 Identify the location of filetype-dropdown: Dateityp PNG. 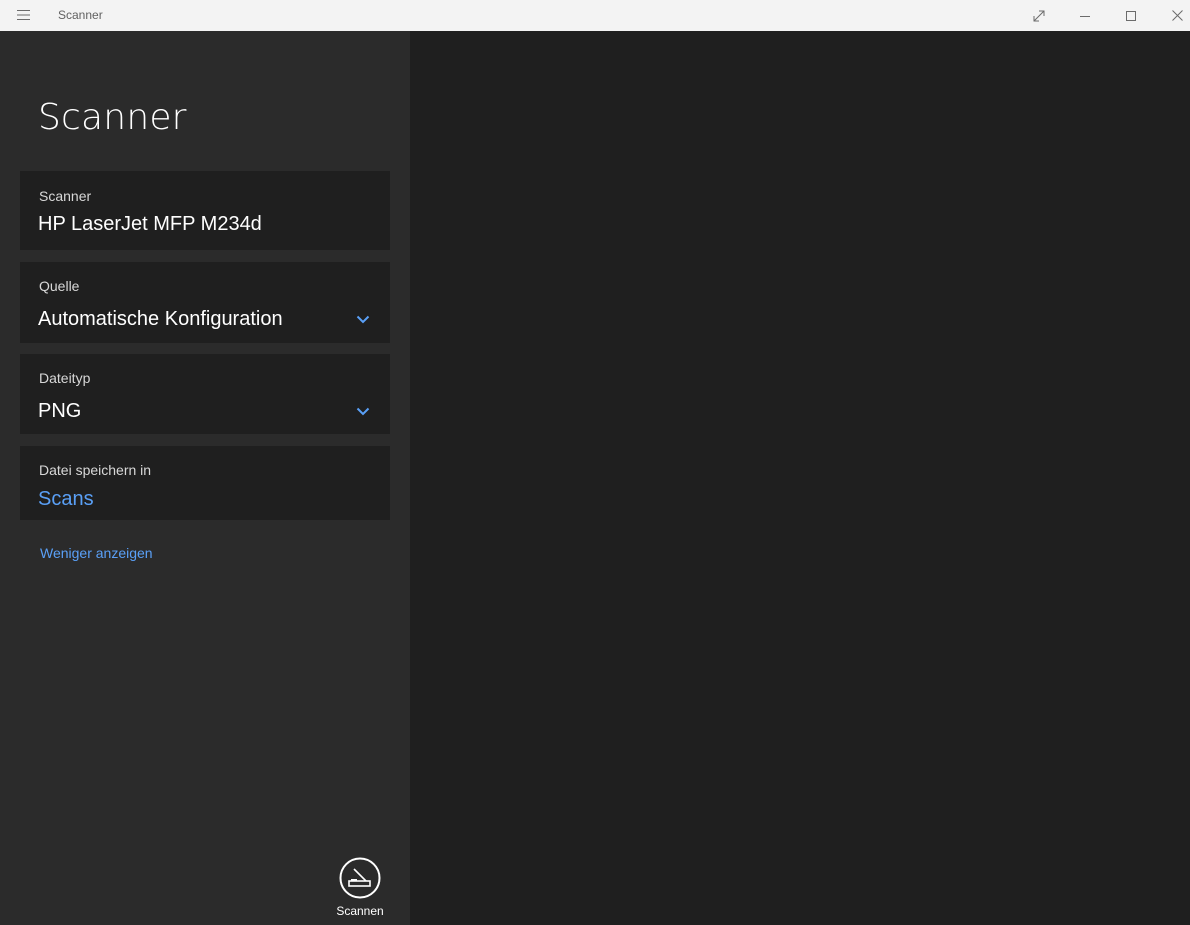
(205, 394).